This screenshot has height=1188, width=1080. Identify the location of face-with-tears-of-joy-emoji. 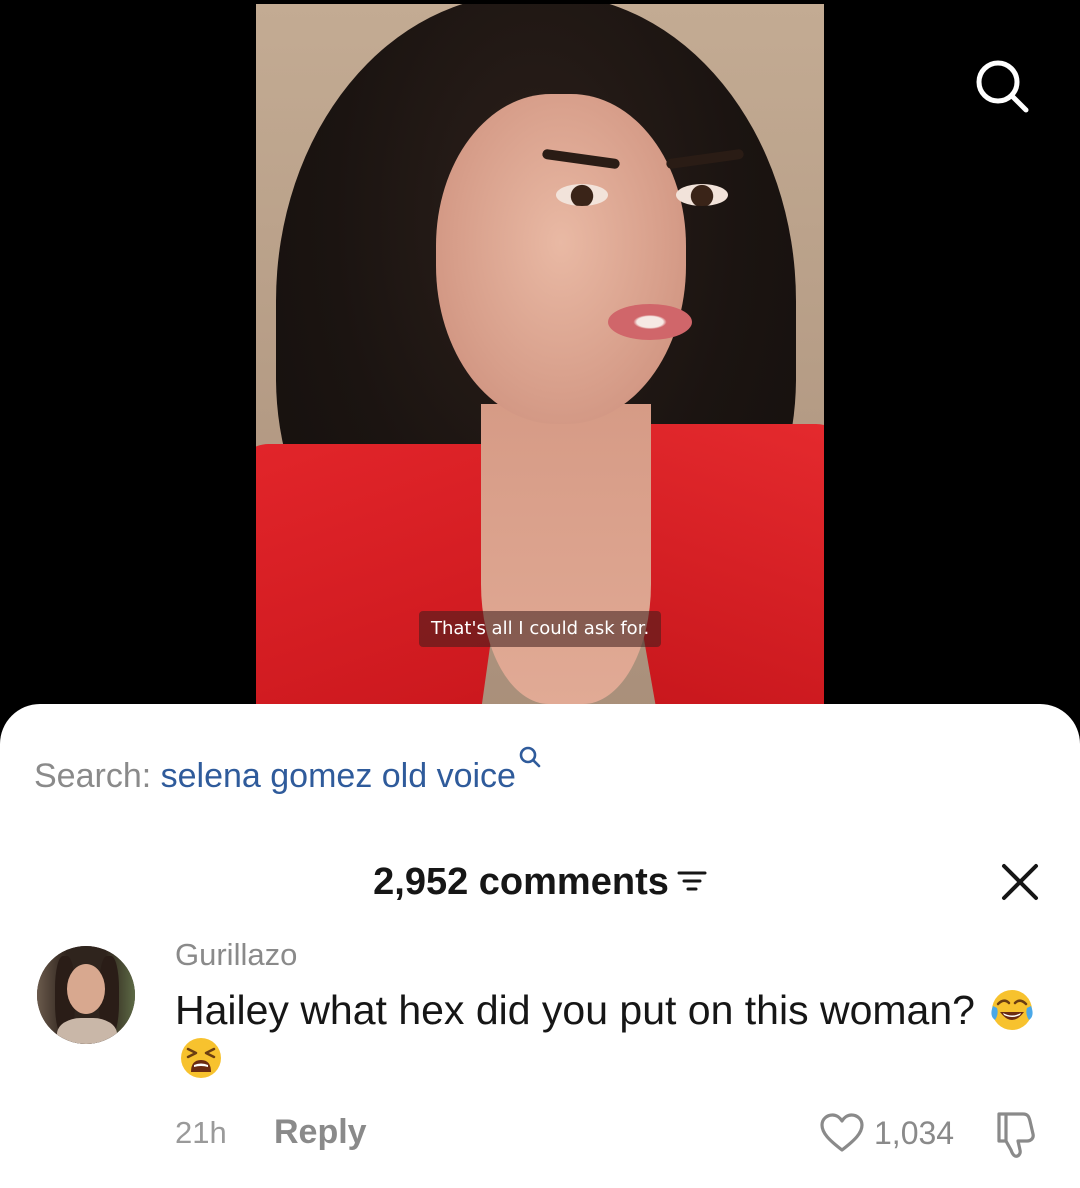
(1012, 1010).